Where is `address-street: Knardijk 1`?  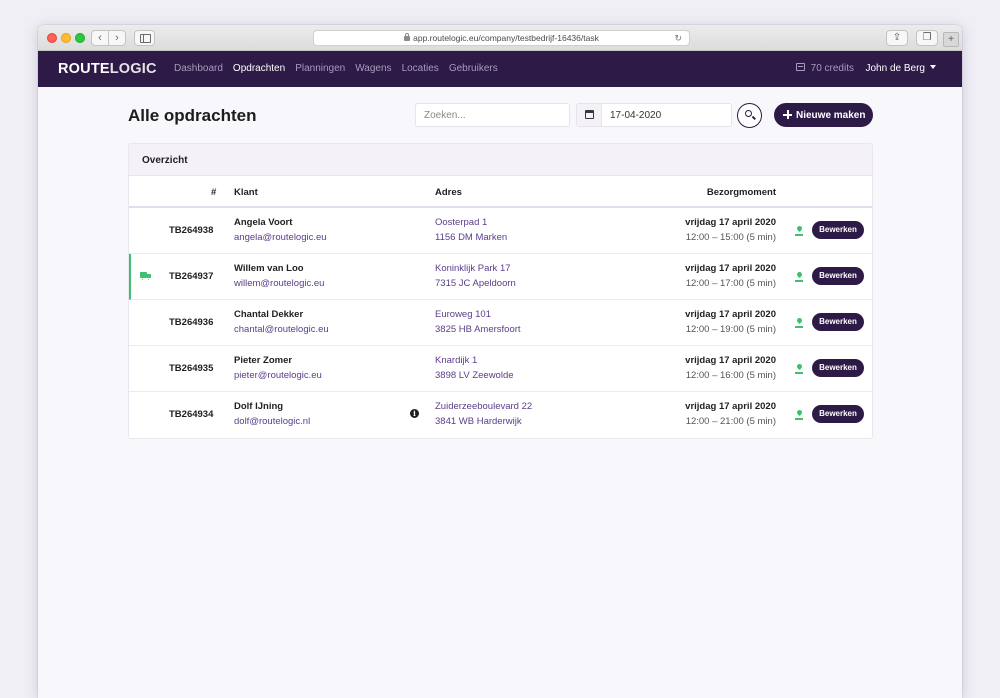
address-street: Knardijk 1 is located at coordinates (456, 360).